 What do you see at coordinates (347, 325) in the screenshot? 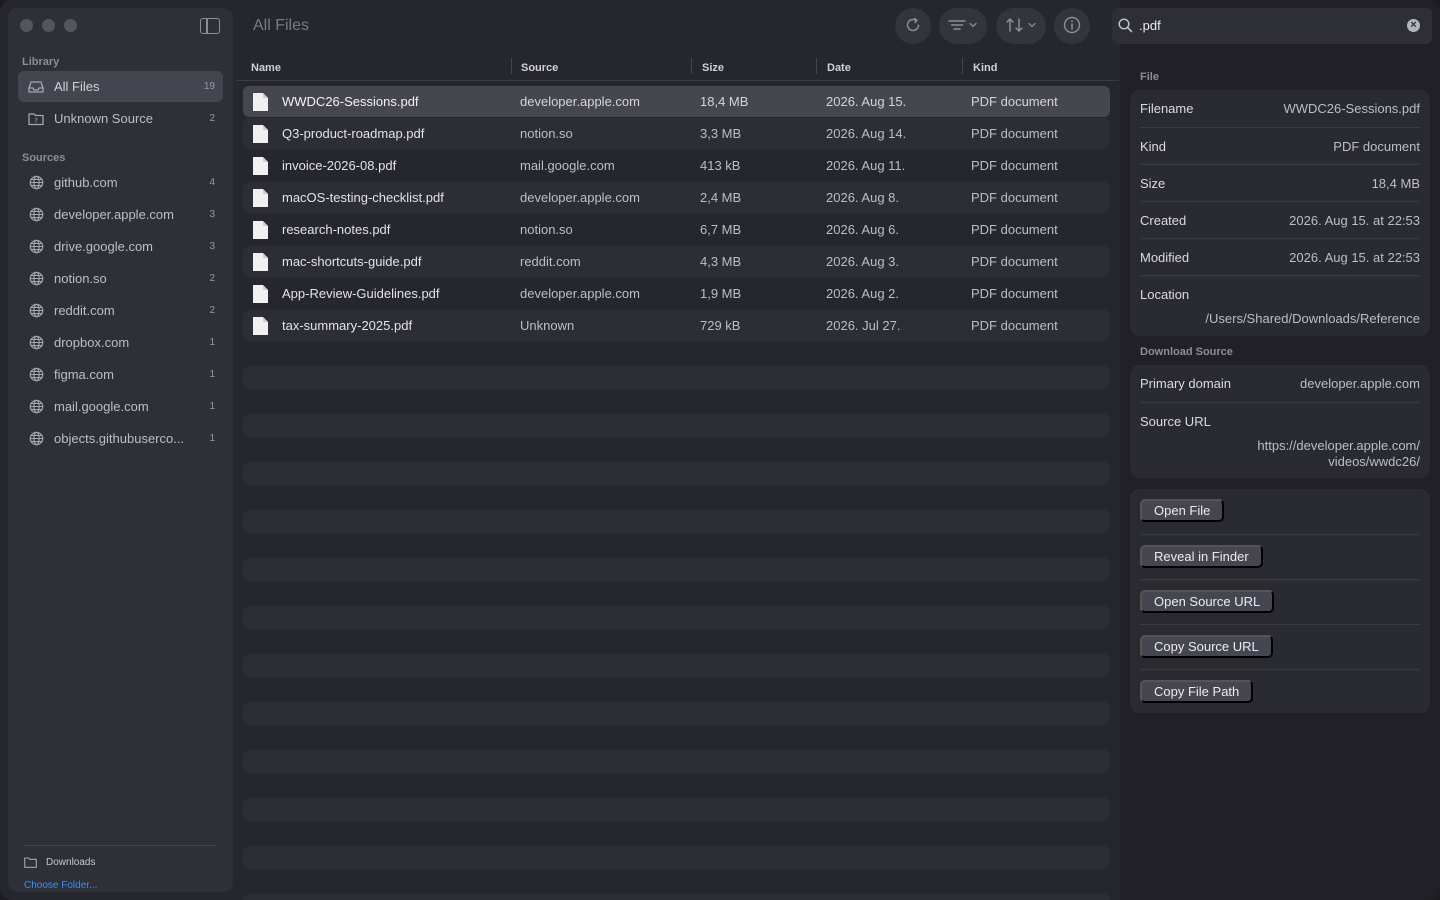
I see `file-name-cell: tax-summary-2025.pdf` at bounding box center [347, 325].